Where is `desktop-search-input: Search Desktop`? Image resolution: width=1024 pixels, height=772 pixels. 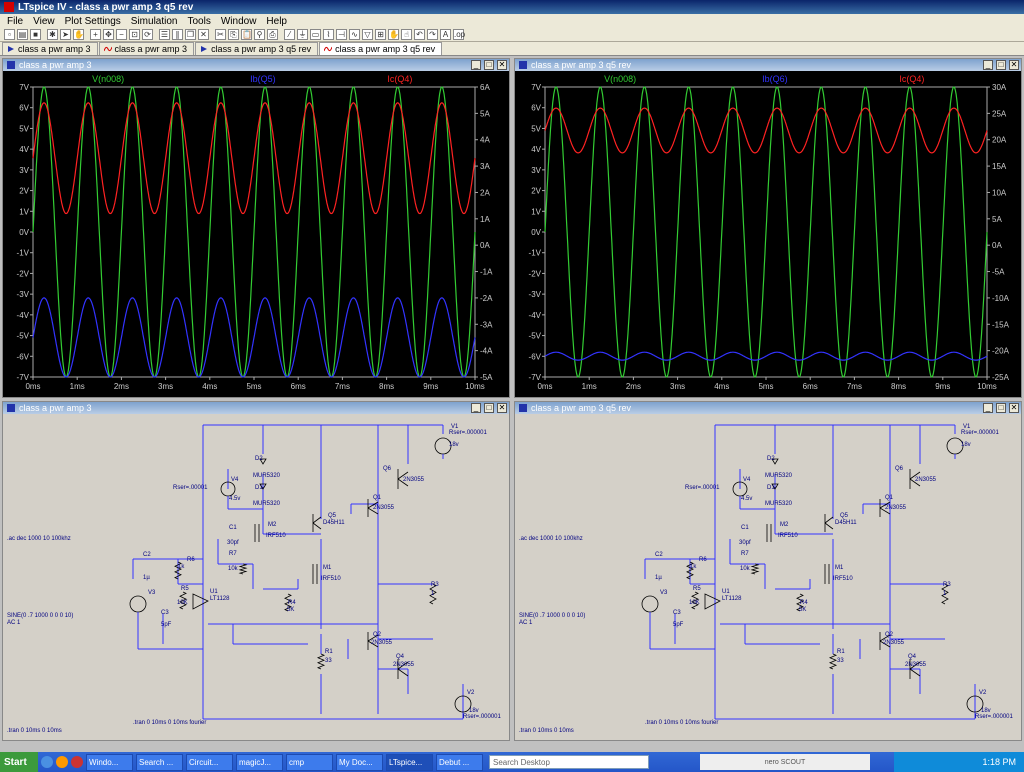 desktop-search-input: Search Desktop is located at coordinates (569, 762).